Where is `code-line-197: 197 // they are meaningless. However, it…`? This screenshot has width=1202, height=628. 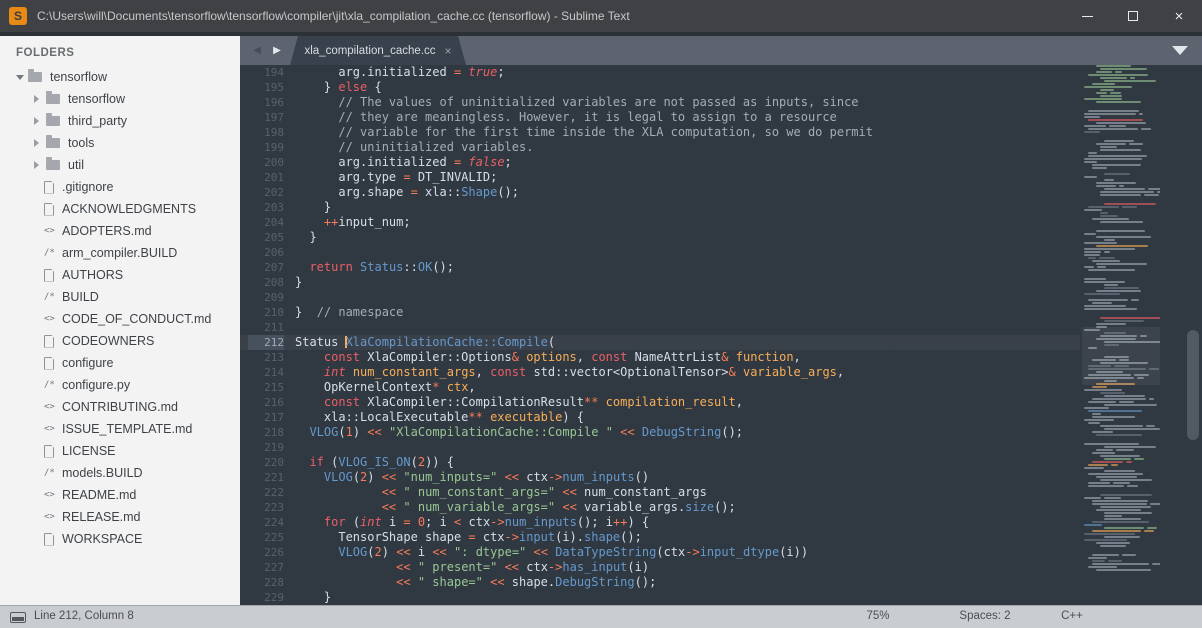
code-line-197: 197 // they are meaningless. However, it… is located at coordinates (721, 117).